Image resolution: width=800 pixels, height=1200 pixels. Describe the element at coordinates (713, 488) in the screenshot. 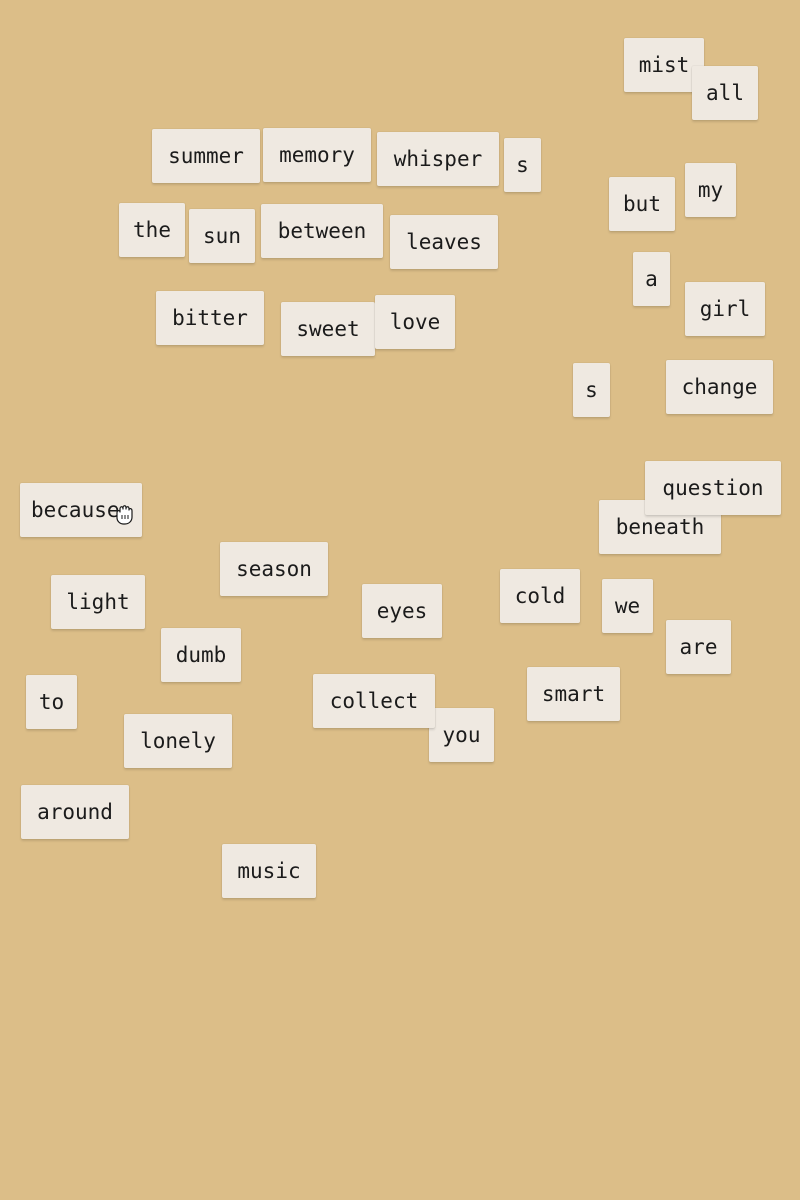

I see `word-tile-question: question` at that location.